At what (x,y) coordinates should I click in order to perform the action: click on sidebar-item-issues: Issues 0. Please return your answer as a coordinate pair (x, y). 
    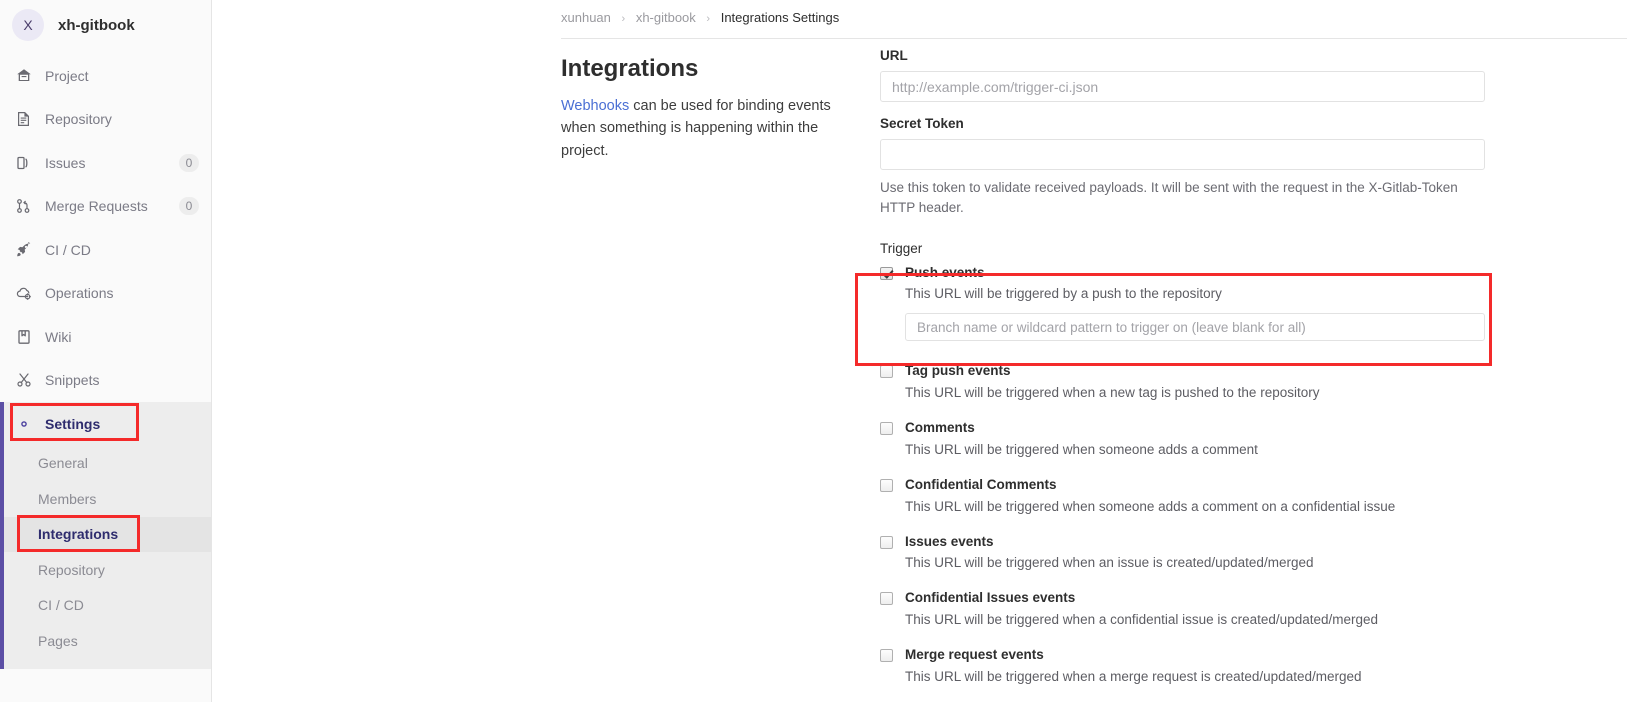
    Looking at the image, I should click on (105, 163).